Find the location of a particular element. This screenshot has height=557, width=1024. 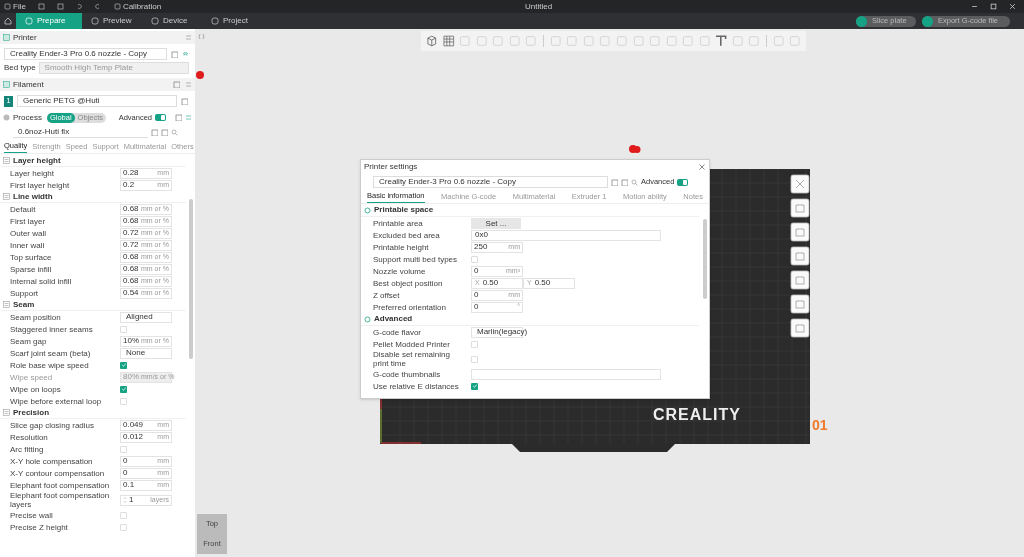

dropdown-value: Aligned is located at coordinates (139, 317).